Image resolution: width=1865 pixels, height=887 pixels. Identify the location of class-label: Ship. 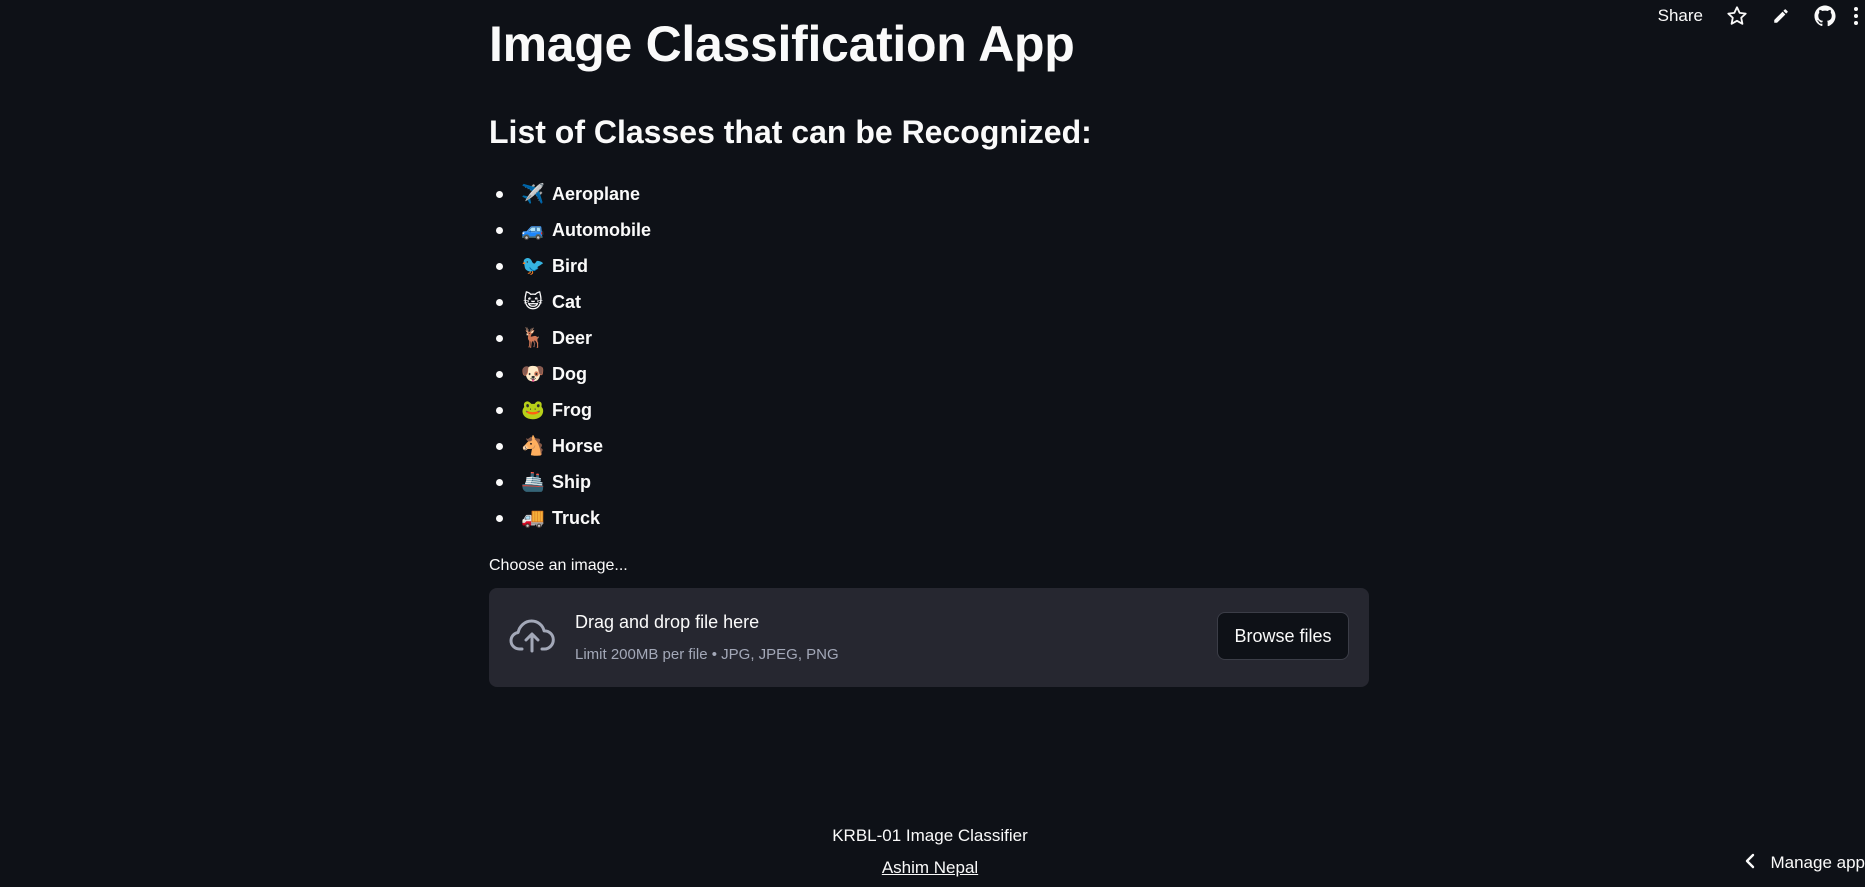
(571, 481).